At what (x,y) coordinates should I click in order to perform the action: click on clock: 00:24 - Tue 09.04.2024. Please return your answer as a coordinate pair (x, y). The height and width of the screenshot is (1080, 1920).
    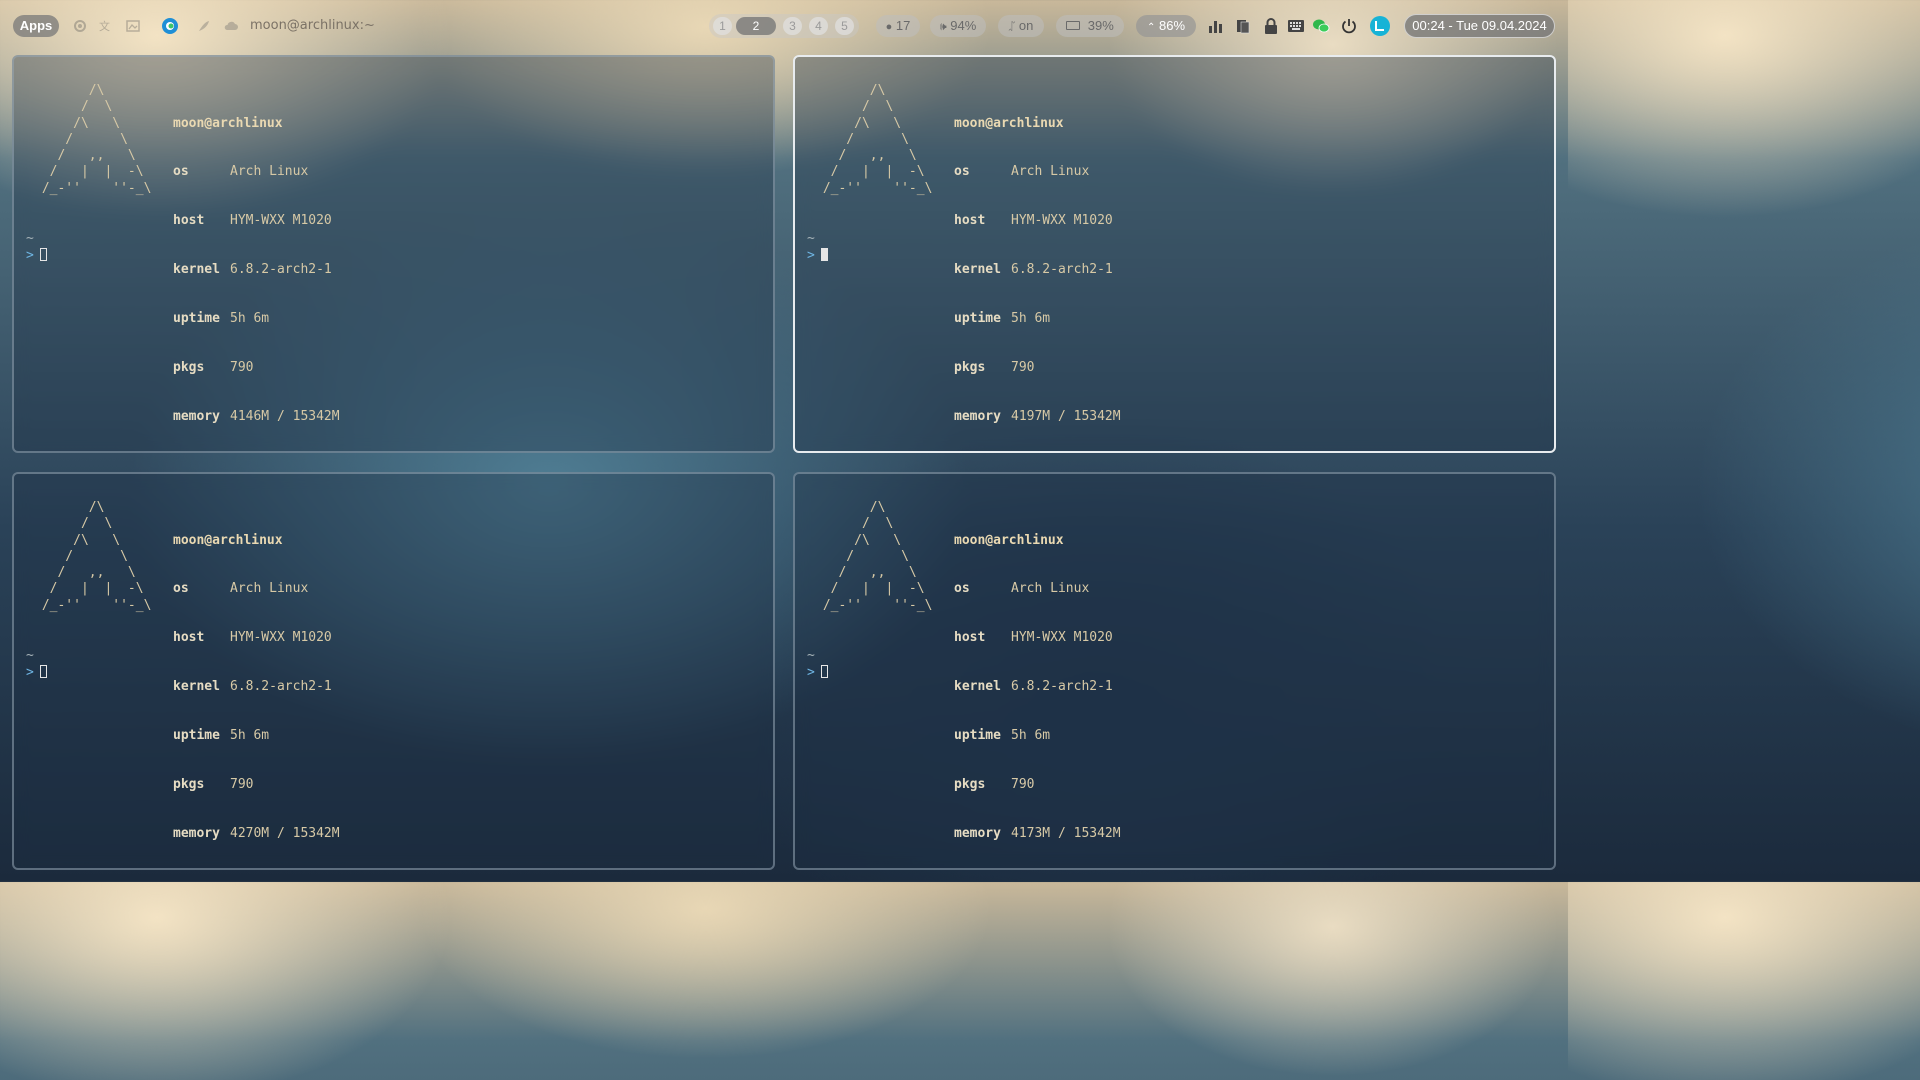
    Looking at the image, I should click on (1479, 26).